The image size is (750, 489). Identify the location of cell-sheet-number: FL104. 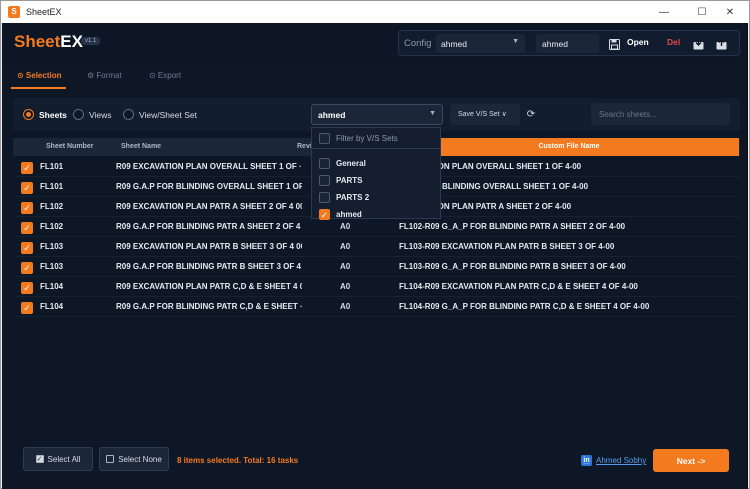
(52, 306).